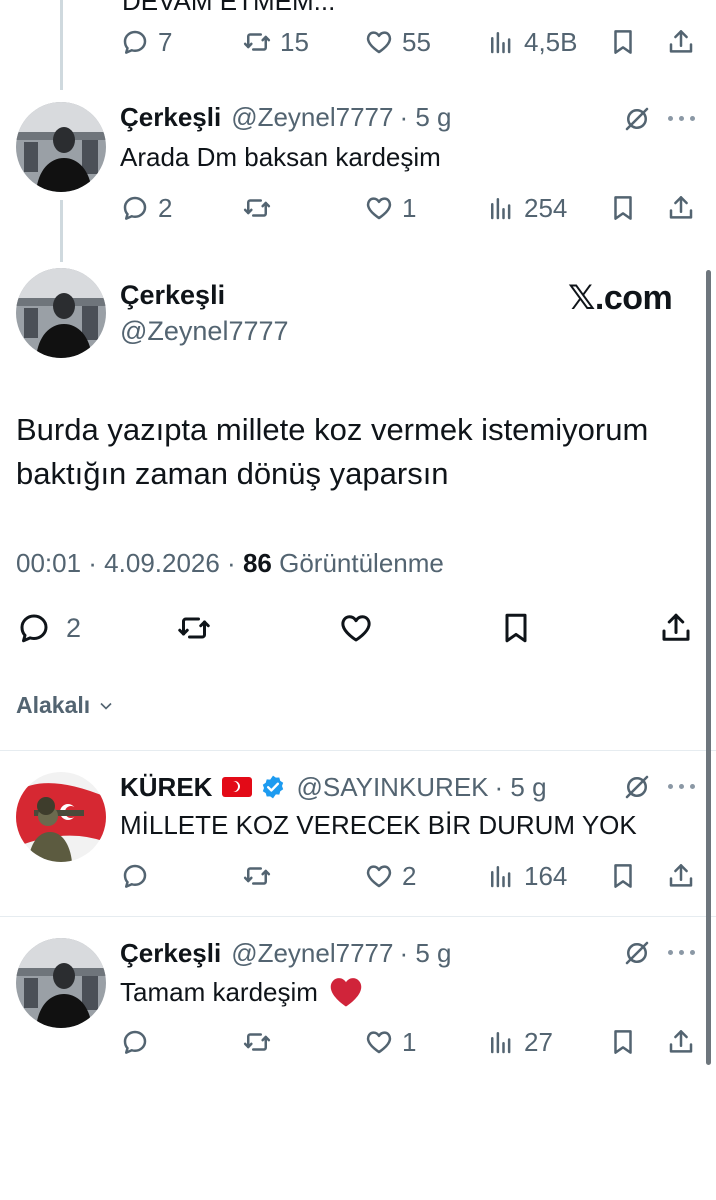 The image size is (716, 1200). I want to click on reply-text: MİLLETE KOZ VERECEK BİR DURUM YOK, so click(378, 825).